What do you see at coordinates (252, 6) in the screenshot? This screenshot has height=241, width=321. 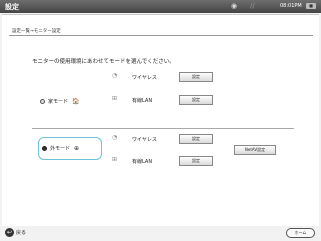 I see `signal-icon: ∕∕` at bounding box center [252, 6].